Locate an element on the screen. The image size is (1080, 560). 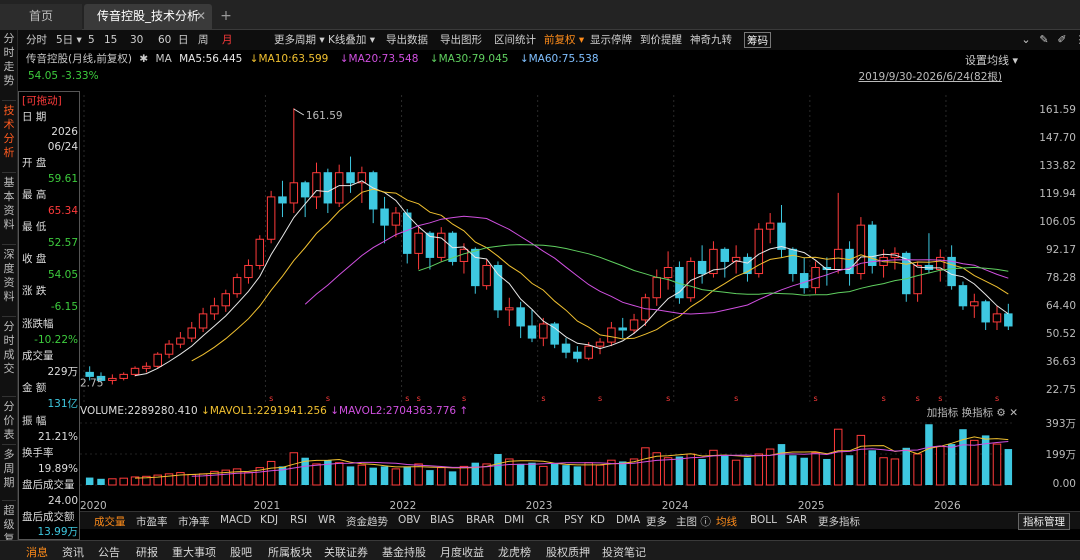
close-icon: ✕ is located at coordinates (201, 16).